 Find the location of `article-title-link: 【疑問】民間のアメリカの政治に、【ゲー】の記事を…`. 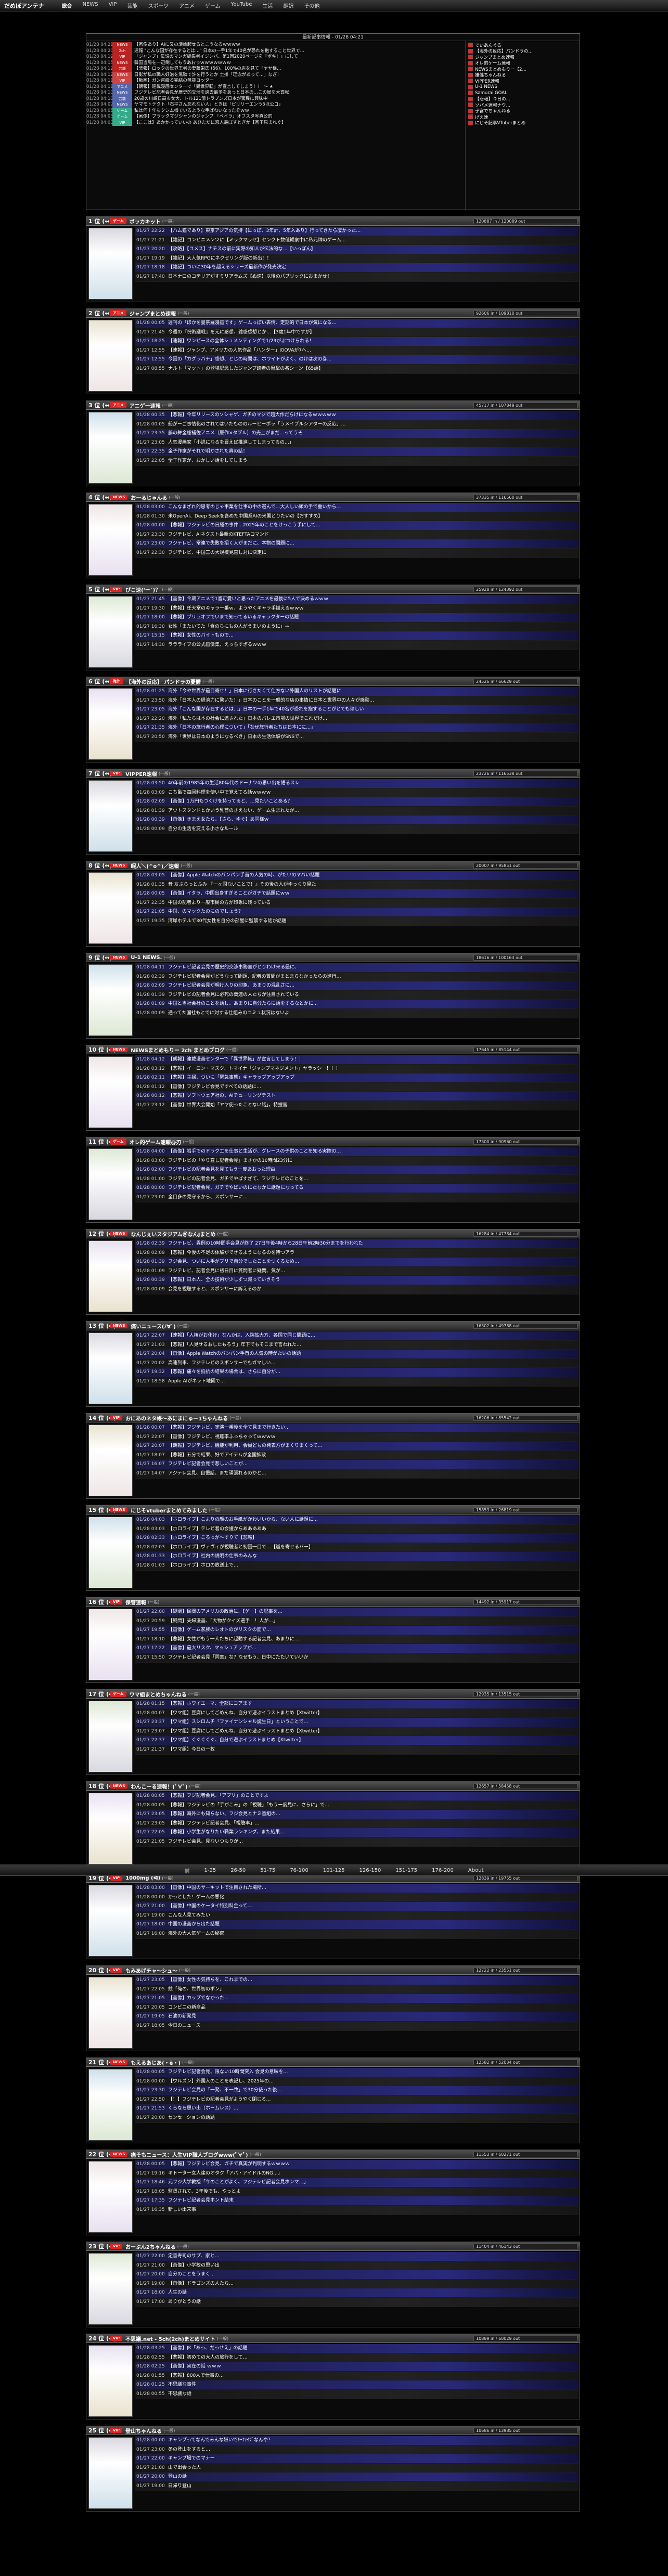

article-title-link: 【疑問】民間のアメリカの政治に、【ゲー】の記事を… is located at coordinates (225, 1612).